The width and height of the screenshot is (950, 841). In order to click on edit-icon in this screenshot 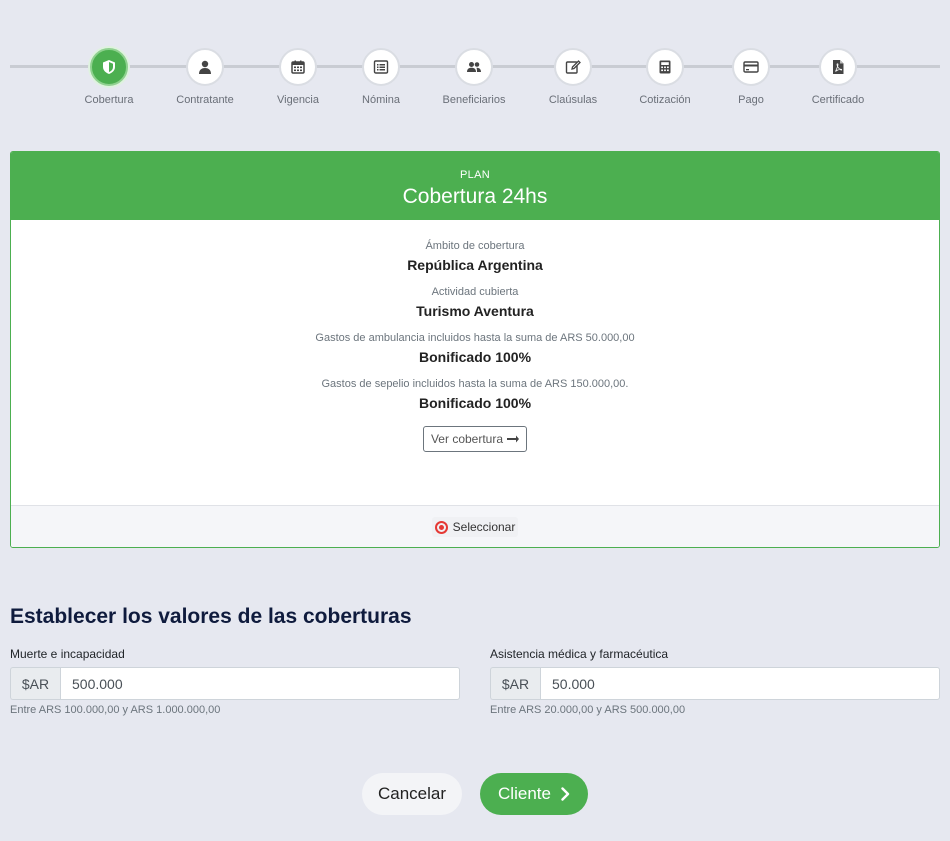, I will do `click(573, 67)`.